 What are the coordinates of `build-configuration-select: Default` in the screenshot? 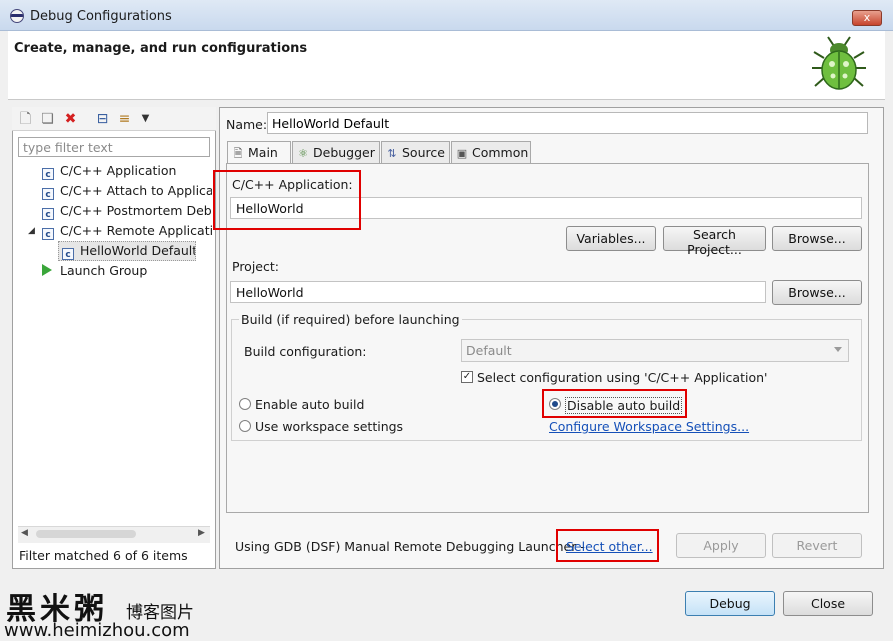 It's located at (655, 350).